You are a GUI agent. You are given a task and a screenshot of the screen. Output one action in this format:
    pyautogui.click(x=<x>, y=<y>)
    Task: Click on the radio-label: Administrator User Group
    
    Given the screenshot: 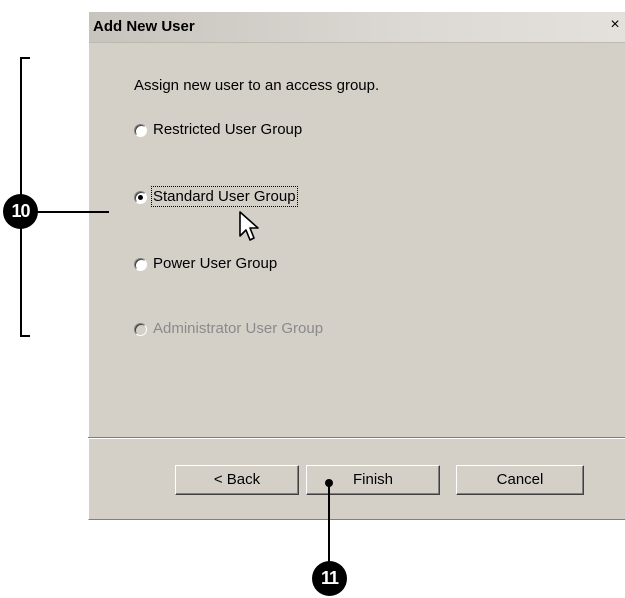 What is the action you would take?
    pyautogui.click(x=238, y=328)
    